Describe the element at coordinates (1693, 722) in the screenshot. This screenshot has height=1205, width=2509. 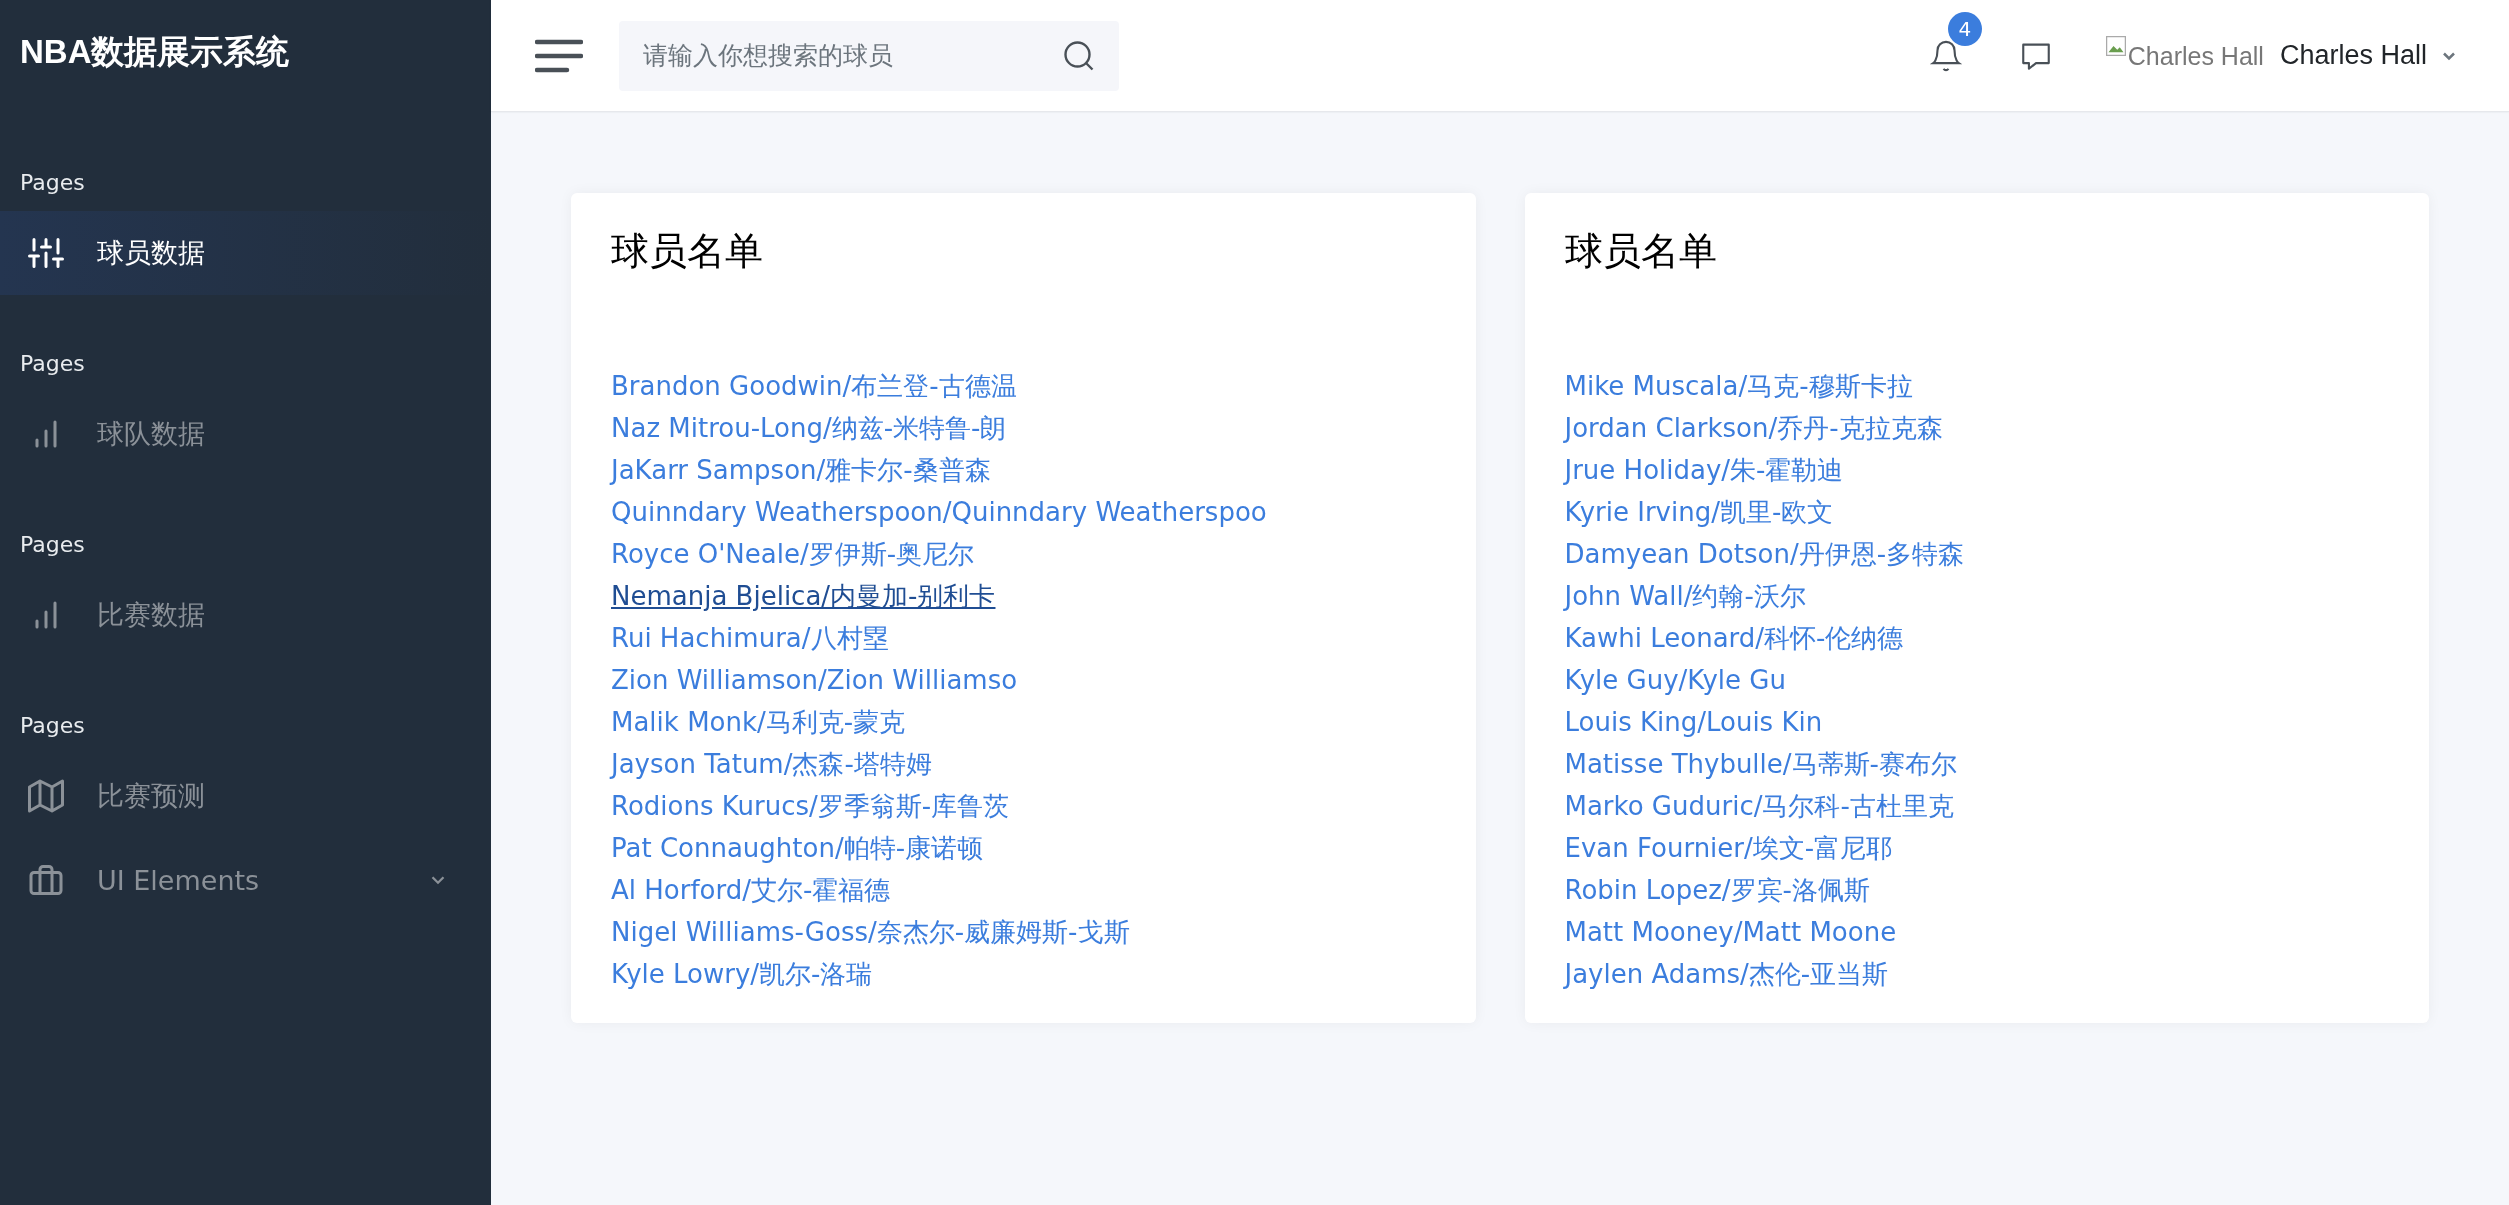
I see `player-link: Louis King/Louis Kin` at that location.